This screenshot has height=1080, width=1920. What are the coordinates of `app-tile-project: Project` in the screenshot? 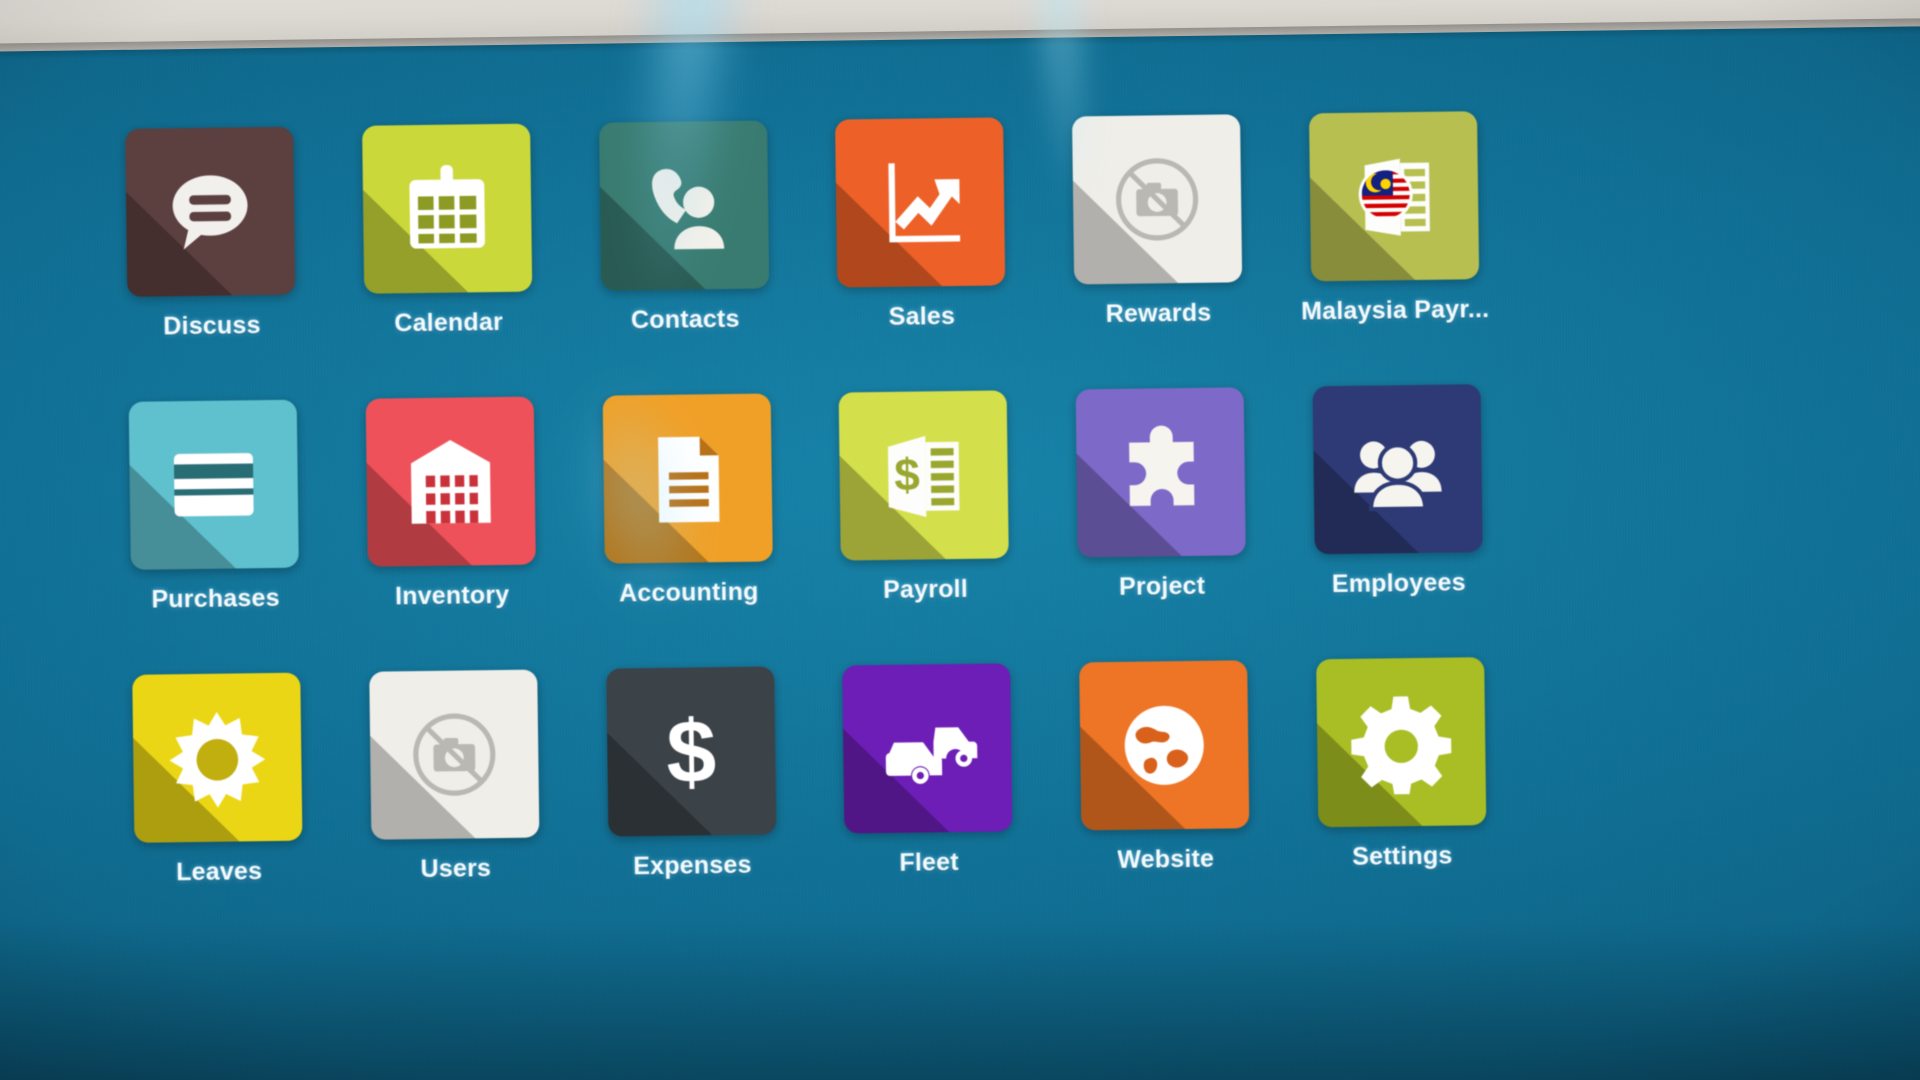 It's located at (1160, 495).